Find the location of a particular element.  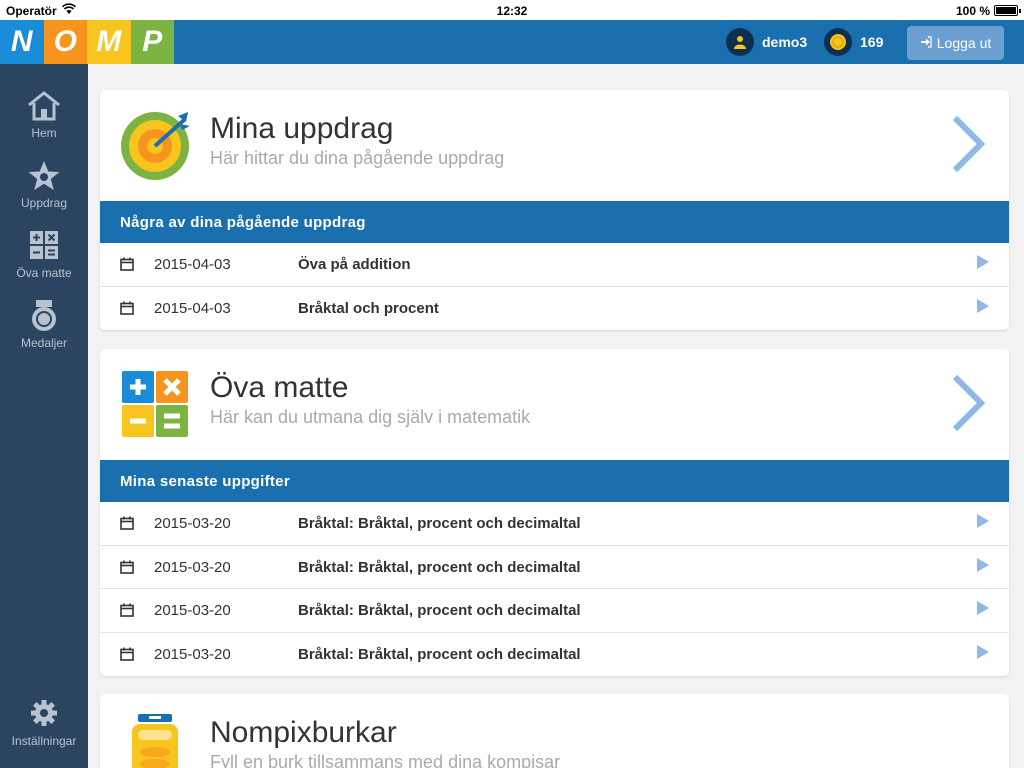

top-bar: N O M P demo3 169 Logga ut is located at coordinates (512, 42).